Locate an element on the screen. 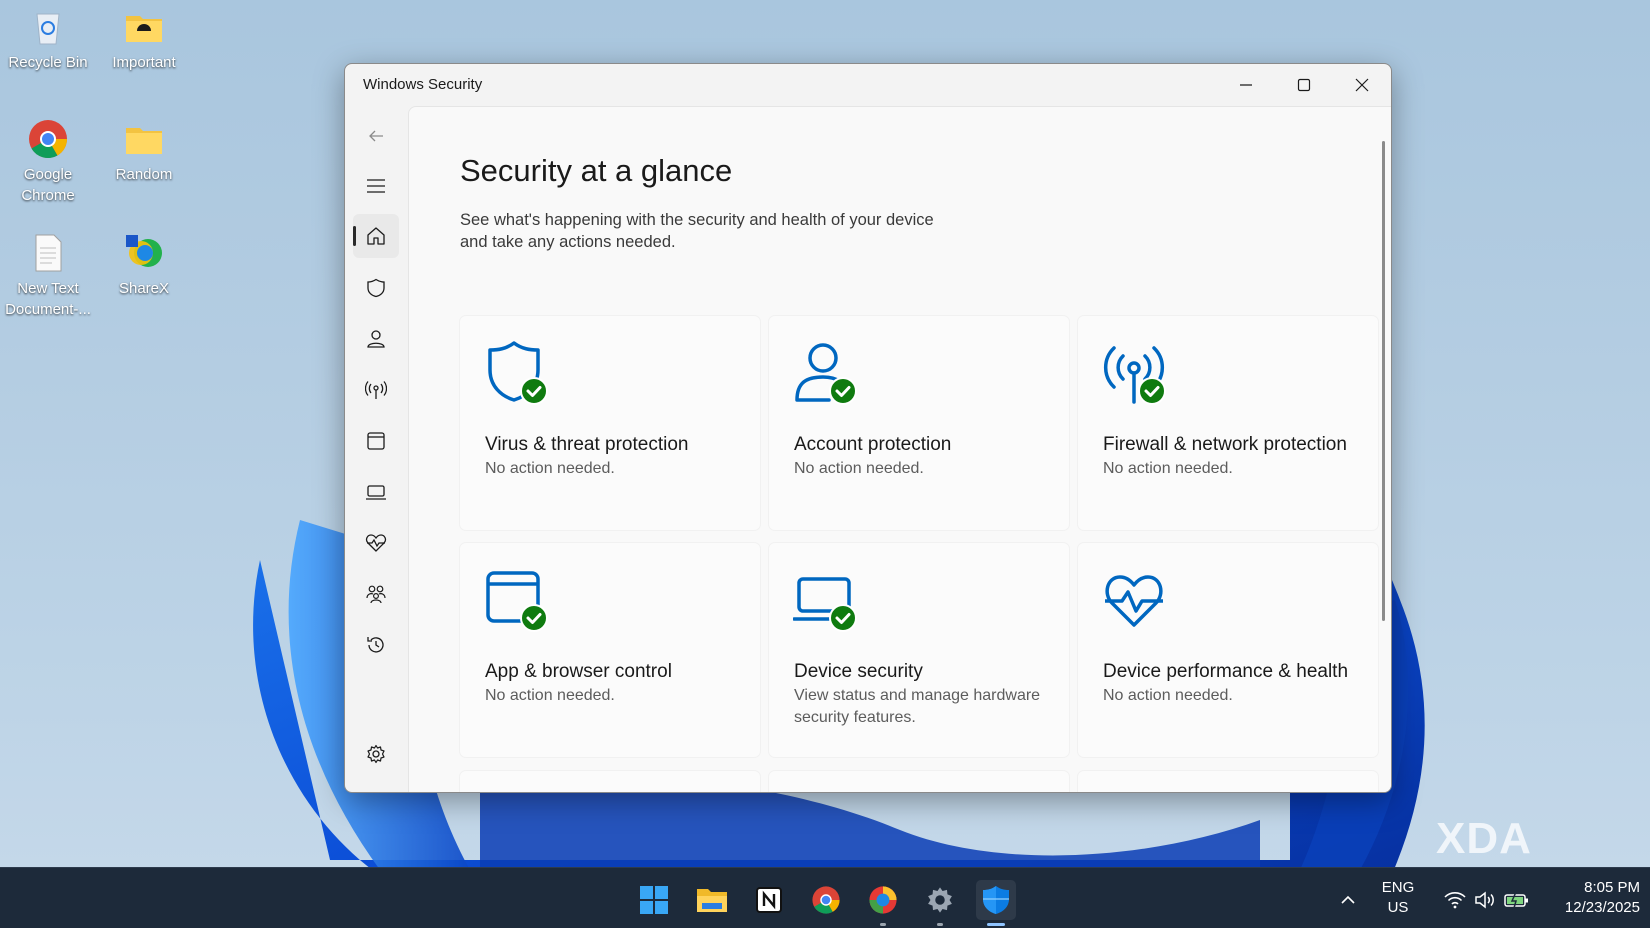  minimize-icon is located at coordinates (1246, 85).